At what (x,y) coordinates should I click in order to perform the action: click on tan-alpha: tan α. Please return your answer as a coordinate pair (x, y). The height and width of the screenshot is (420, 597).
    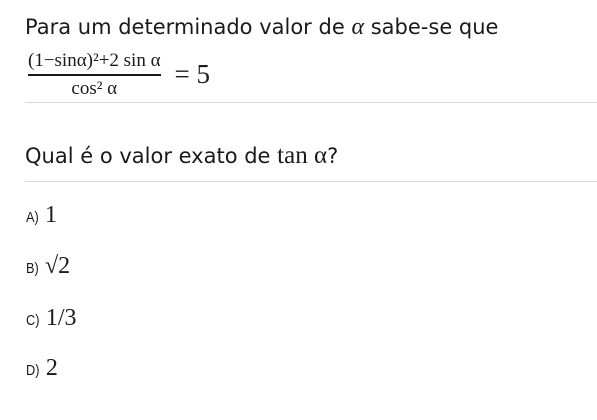
    Looking at the image, I should click on (302, 155).